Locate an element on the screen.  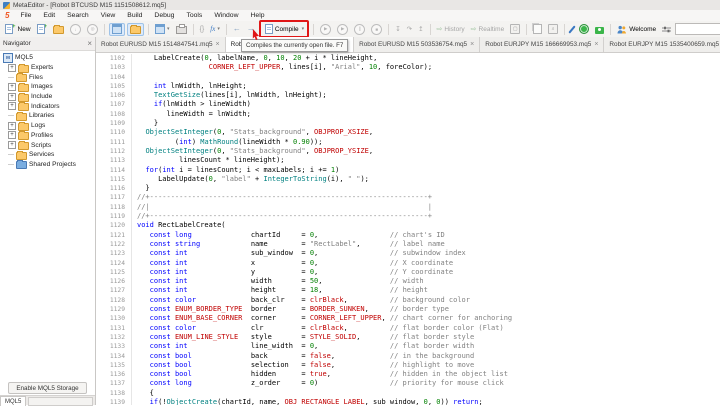
tree-item-services: Services is located at coordinates (47, 155).